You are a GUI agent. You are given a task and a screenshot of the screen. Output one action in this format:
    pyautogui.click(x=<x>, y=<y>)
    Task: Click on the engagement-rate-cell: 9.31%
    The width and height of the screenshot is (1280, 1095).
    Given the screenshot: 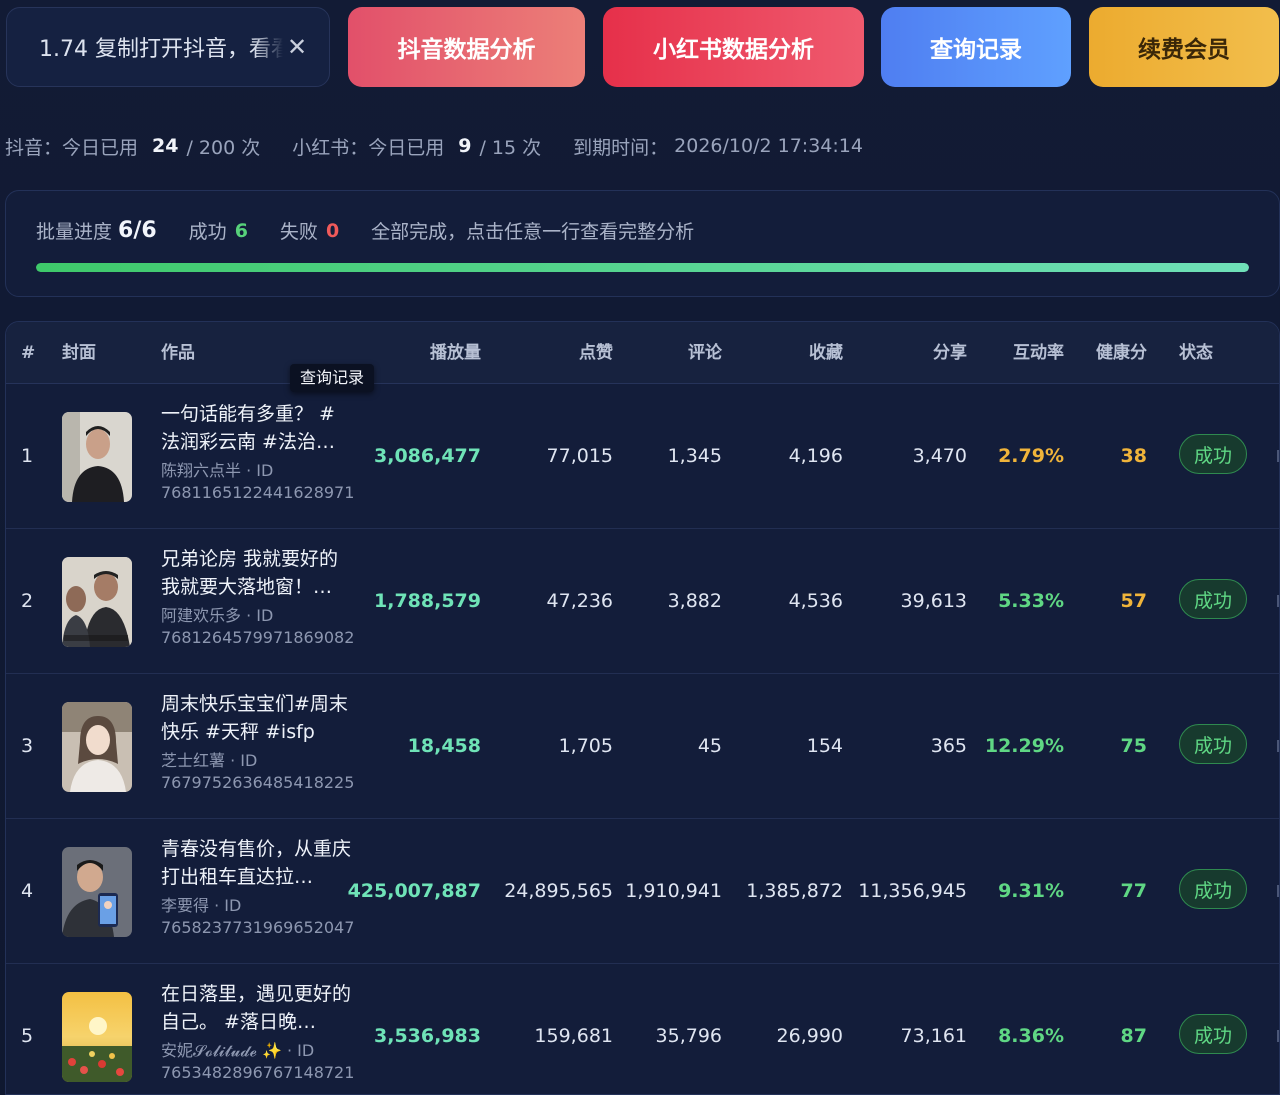 What is the action you would take?
    pyautogui.click(x=1031, y=891)
    